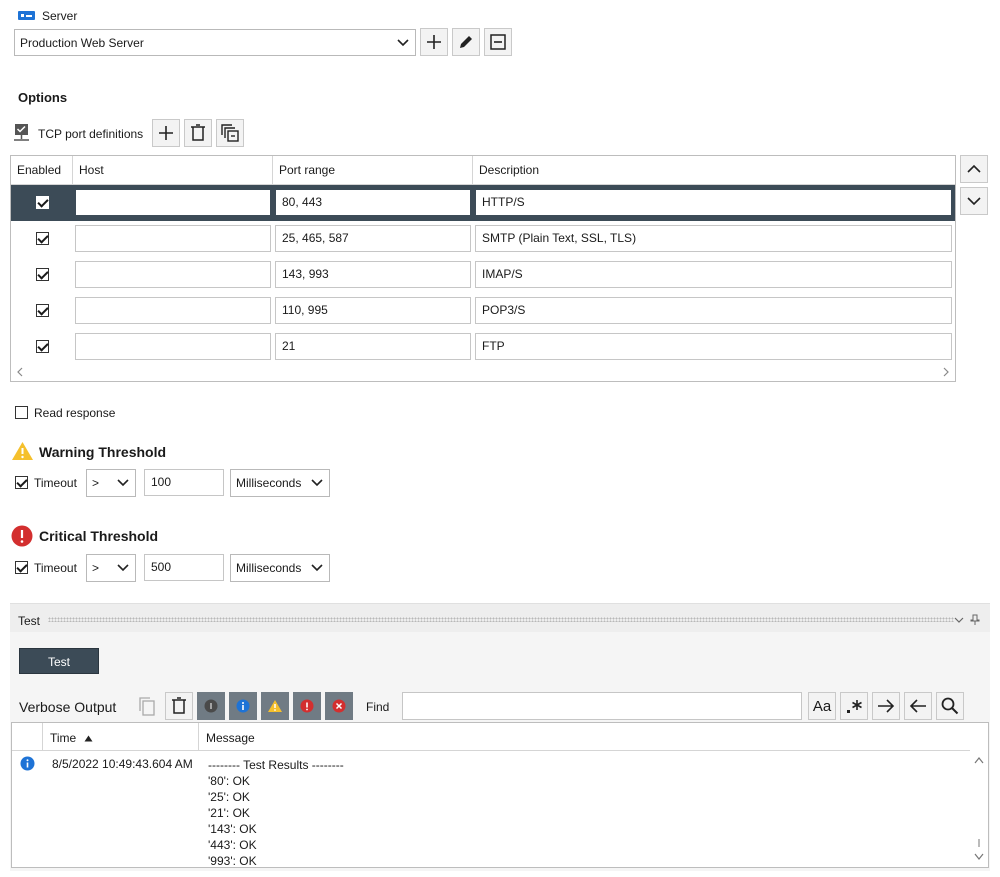  Describe the element at coordinates (21, 482) in the screenshot. I see `warning-timeout-checkbox` at that location.